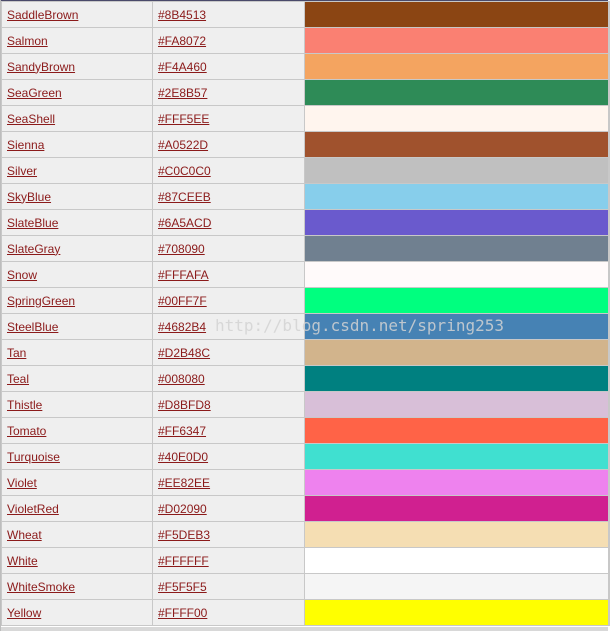  What do you see at coordinates (33, 457) in the screenshot?
I see `color-name-link: Turquoise` at bounding box center [33, 457].